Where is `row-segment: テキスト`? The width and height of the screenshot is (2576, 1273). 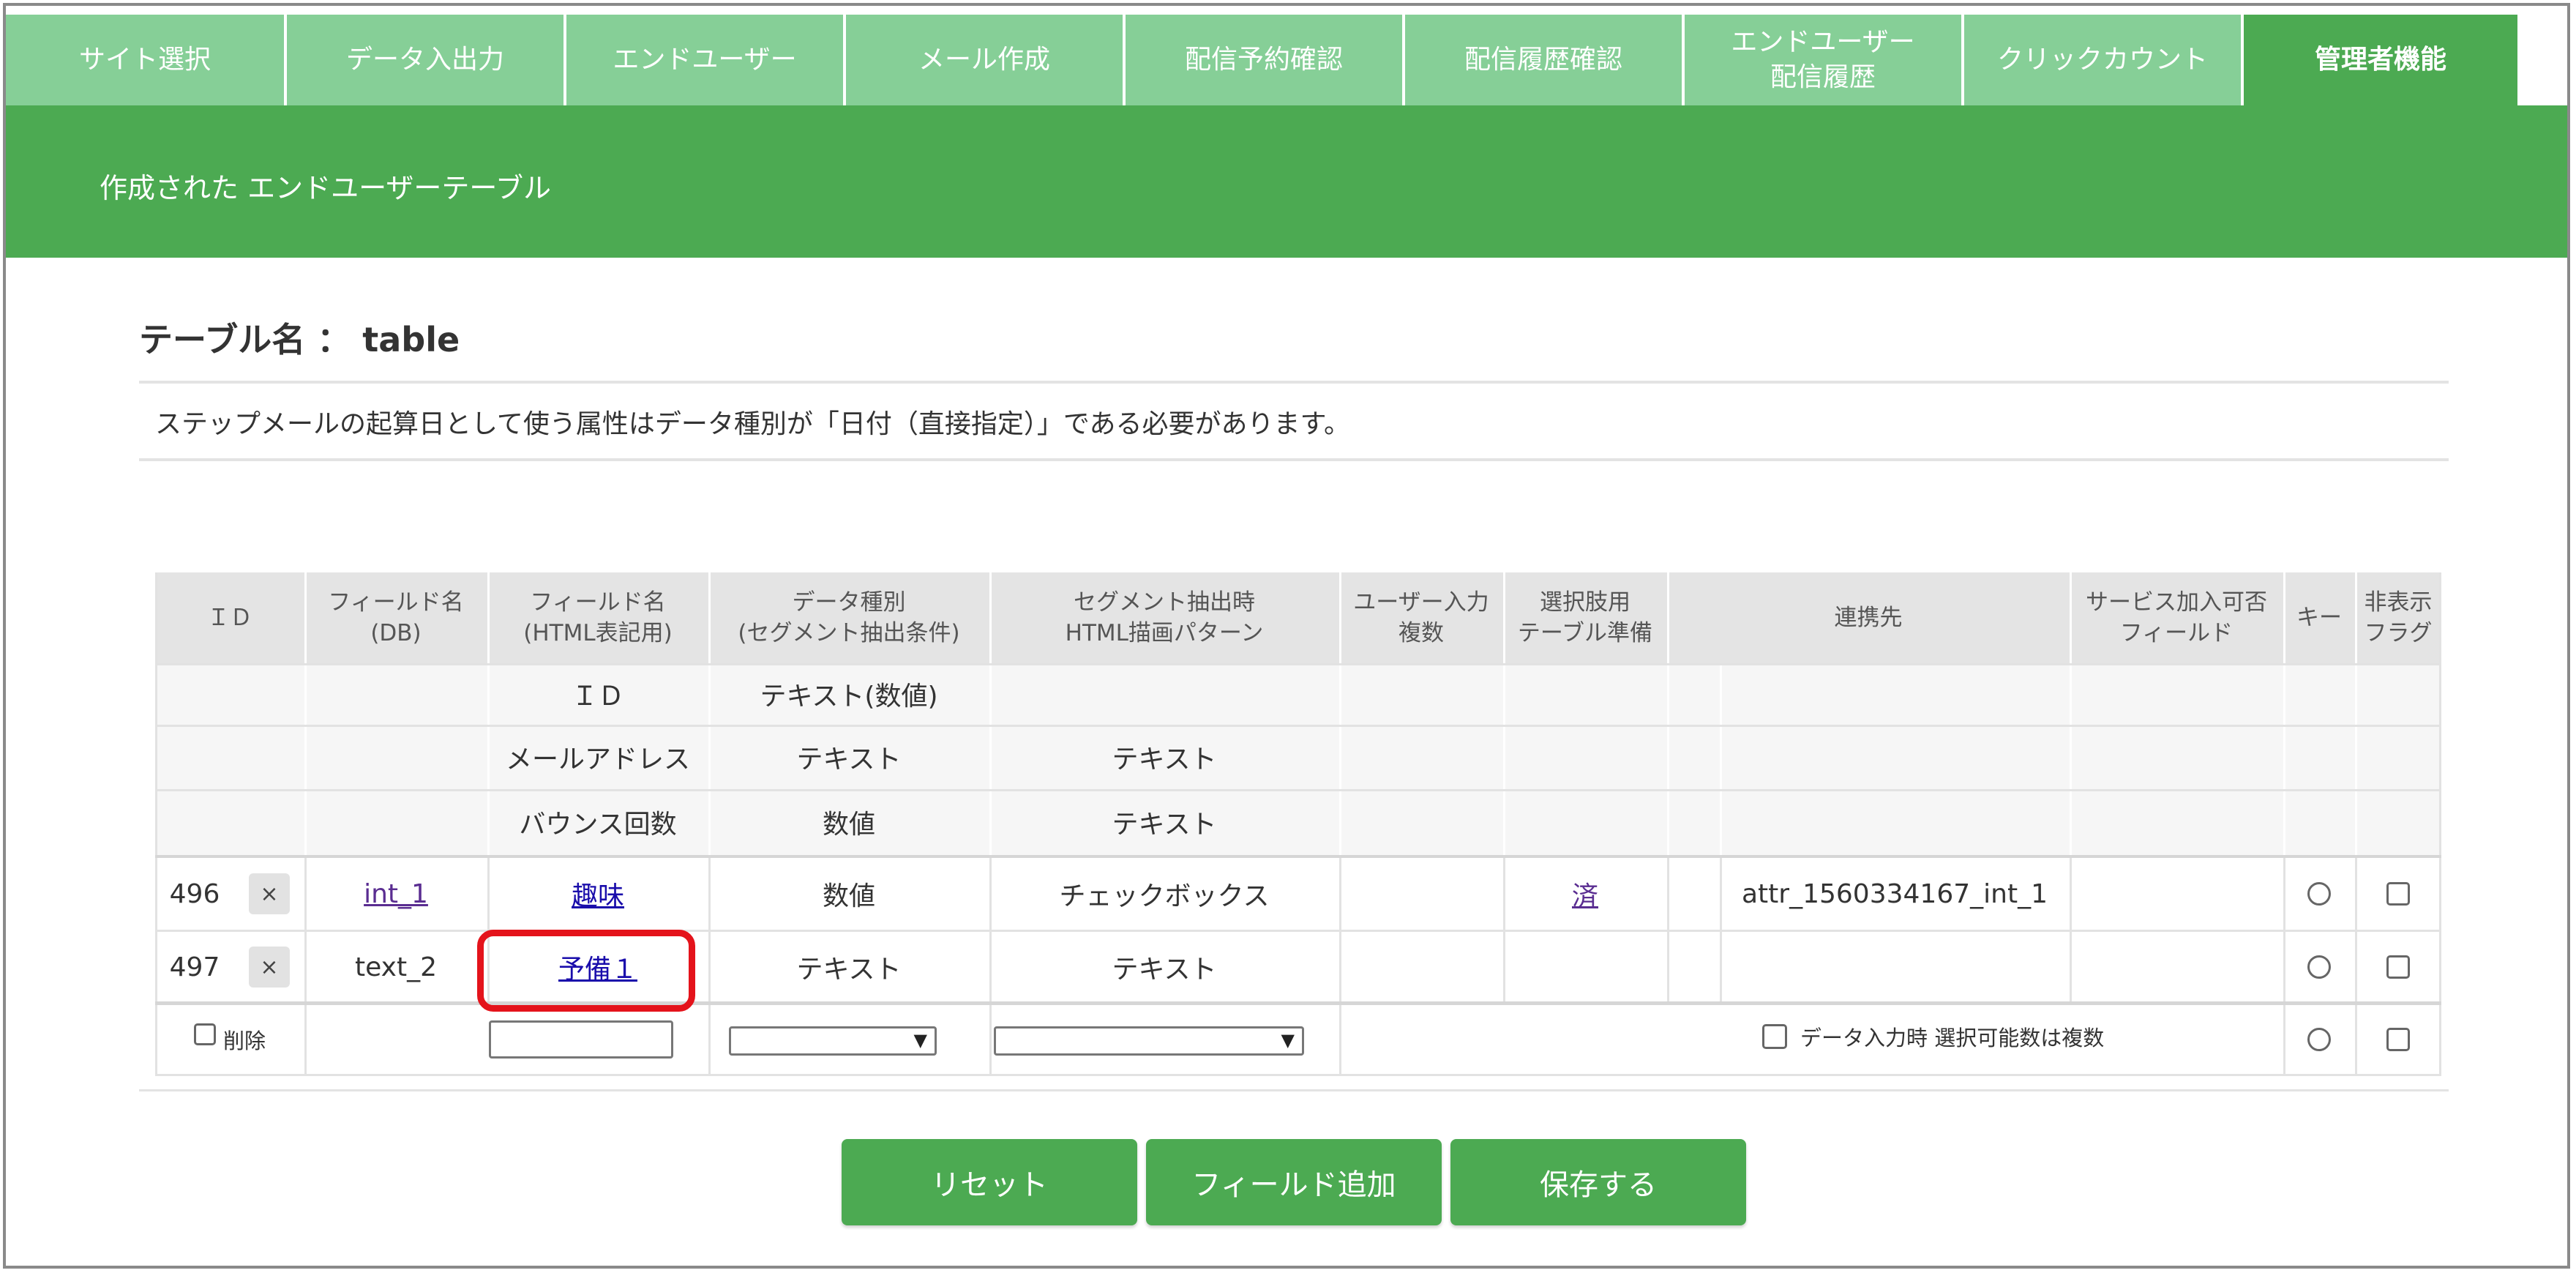 row-segment: テキスト is located at coordinates (1164, 970).